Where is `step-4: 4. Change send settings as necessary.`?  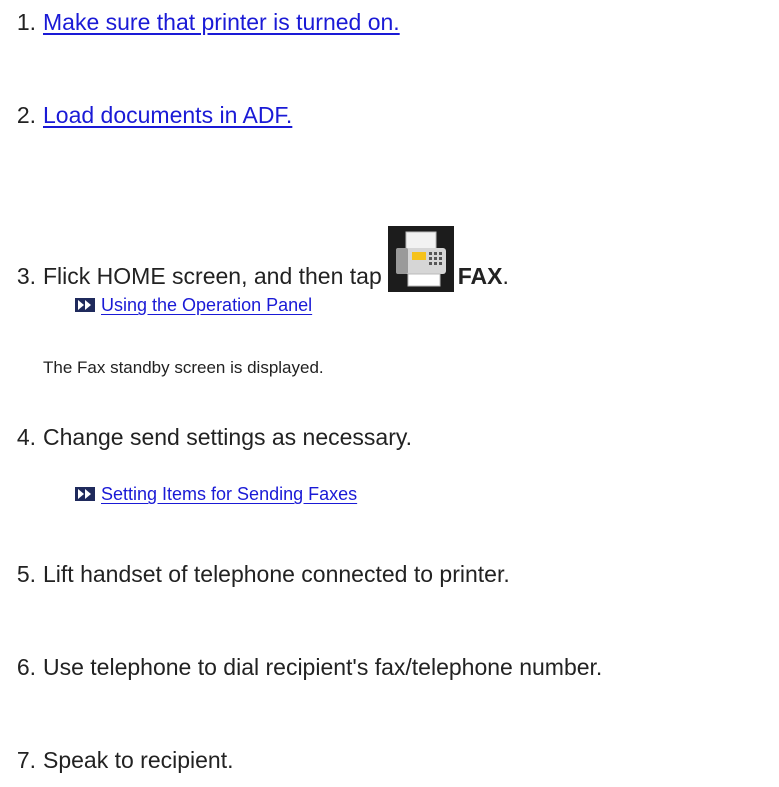
step-4: 4. Change send settings as necessary. is located at coordinates (206, 437).